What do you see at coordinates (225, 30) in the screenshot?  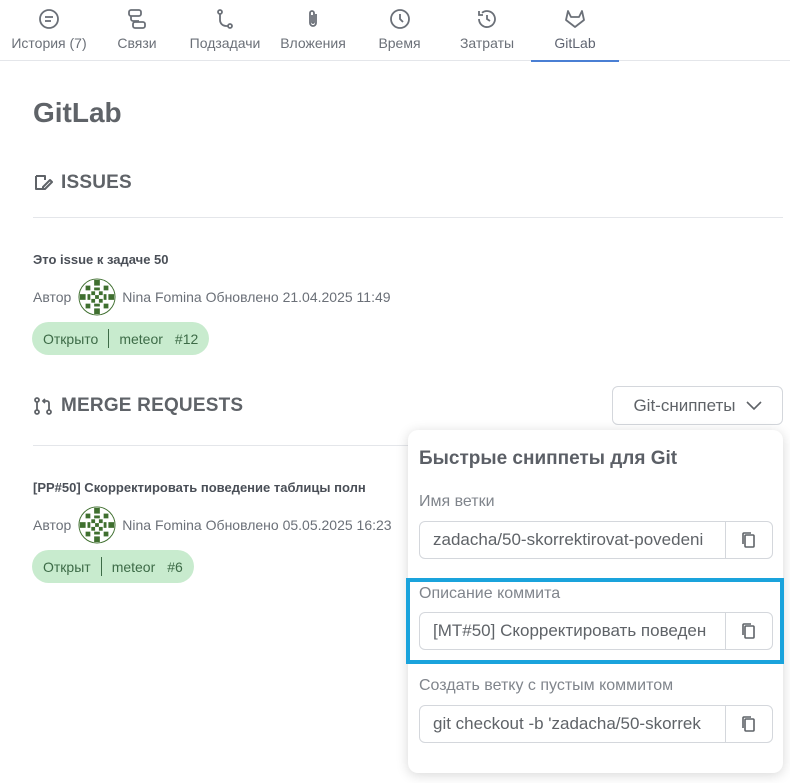 I see `tab-subtasks: Подзадачи` at bounding box center [225, 30].